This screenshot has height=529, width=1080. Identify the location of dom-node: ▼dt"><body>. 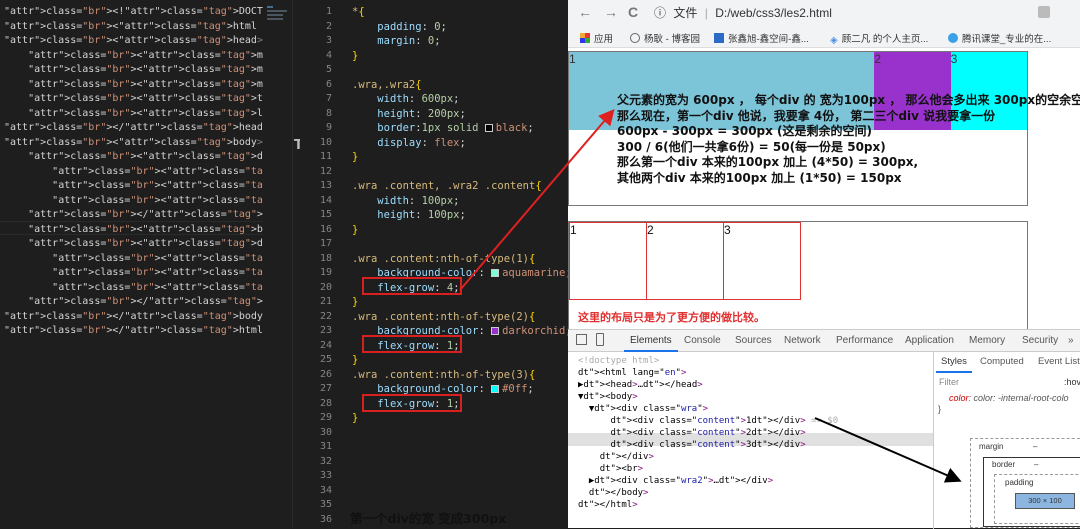
(608, 397).